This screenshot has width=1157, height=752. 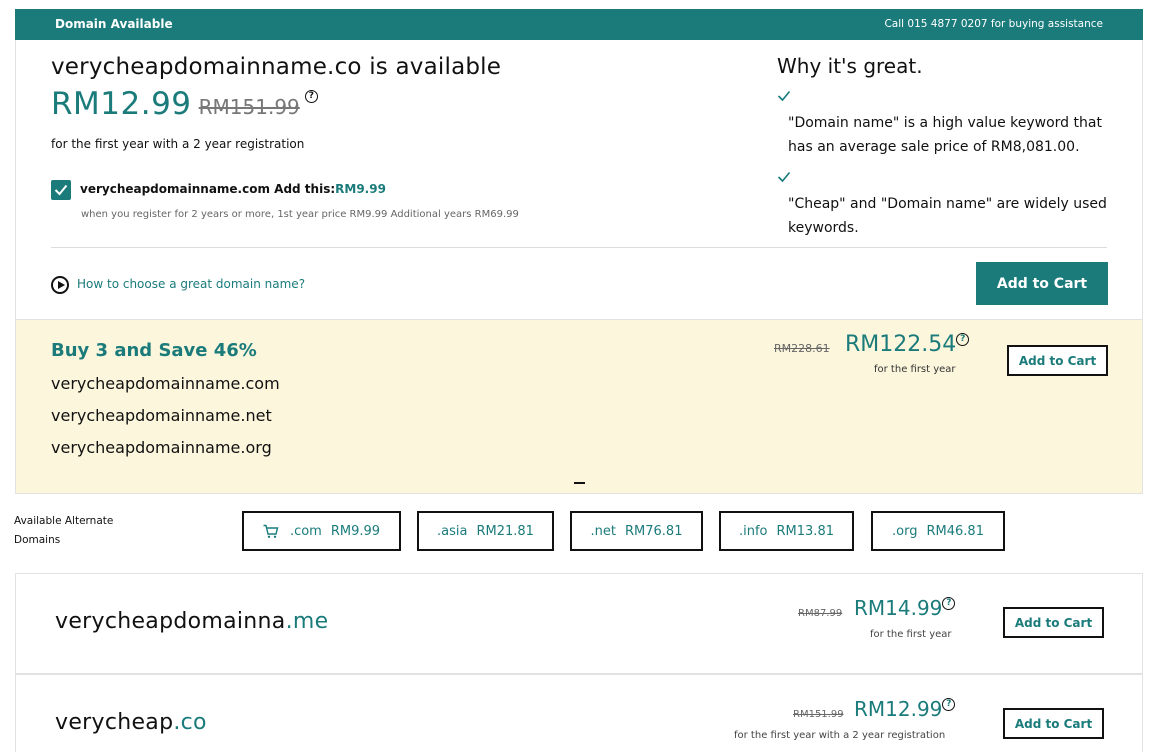 What do you see at coordinates (820, 613) in the screenshot?
I see `suggestion-original-price: RM87.99` at bounding box center [820, 613].